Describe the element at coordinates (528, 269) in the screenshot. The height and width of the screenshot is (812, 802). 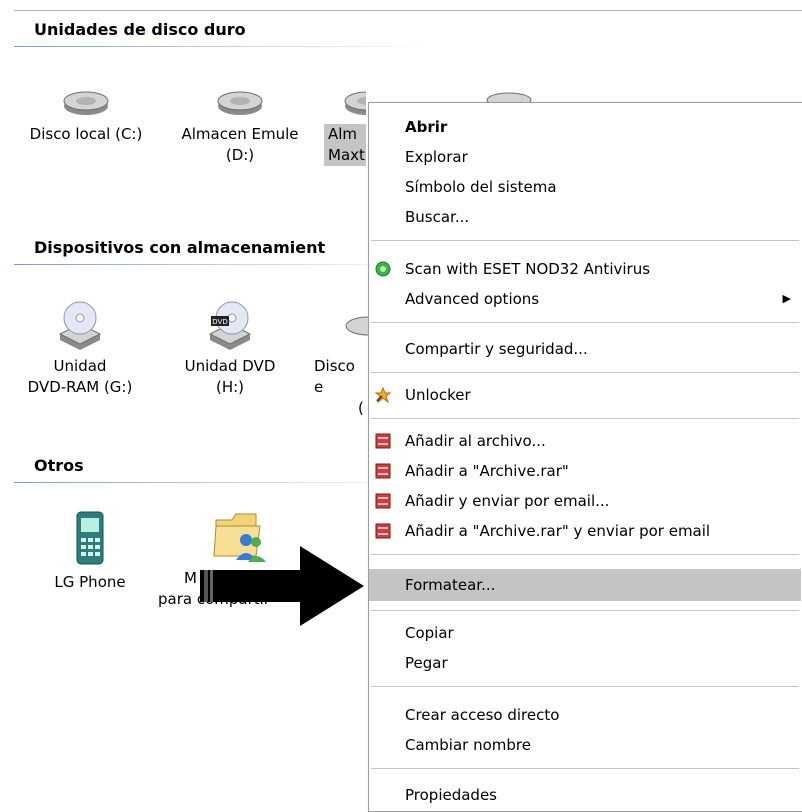
I see `menu-item-eset-scan-label: Scan with ESET NOD32 Antivirus` at that location.